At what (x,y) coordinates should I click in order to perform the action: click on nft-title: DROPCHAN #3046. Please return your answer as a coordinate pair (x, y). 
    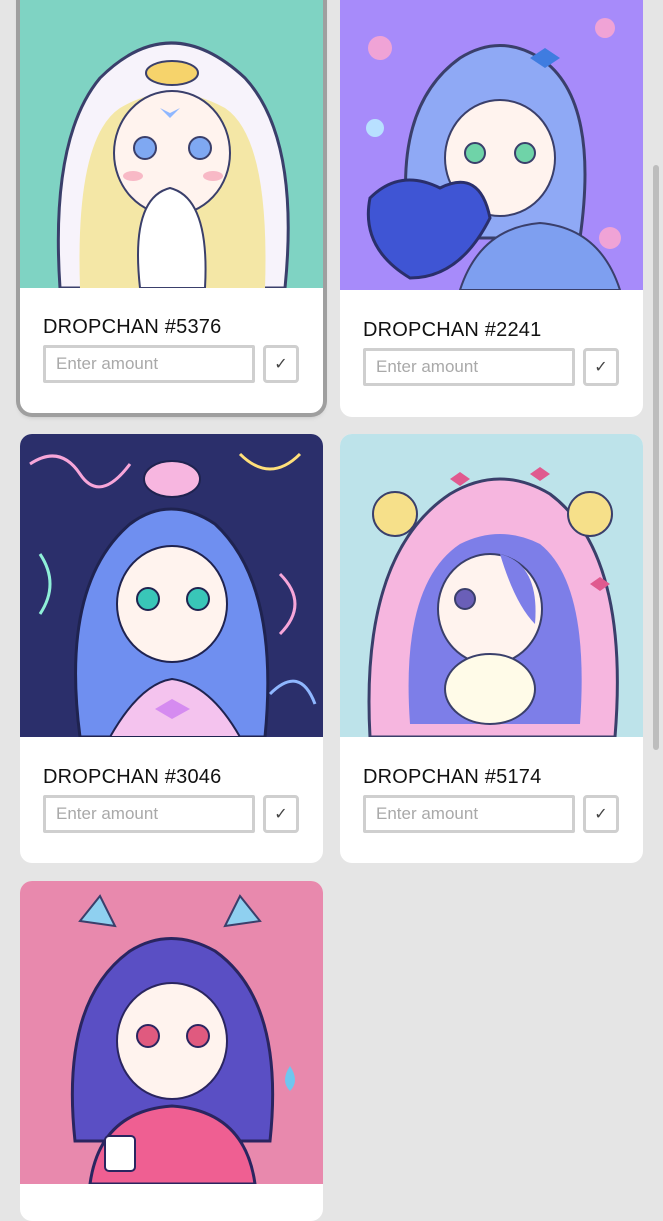
    Looking at the image, I should click on (132, 777).